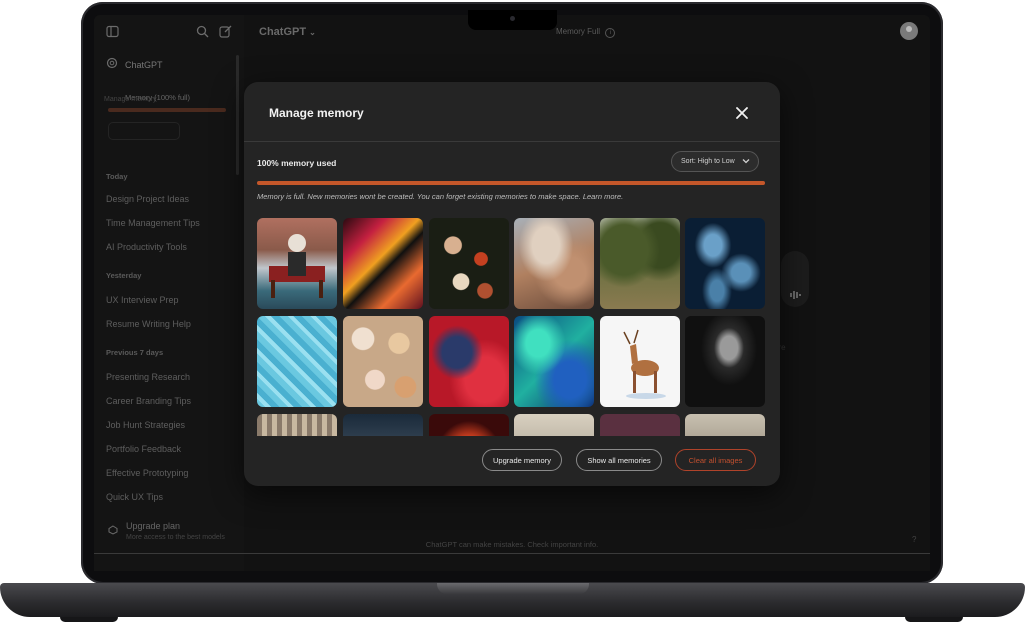 Image resolution: width=1025 pixels, height=625 pixels. I want to click on clear-all-images-button: Clear all images, so click(715, 460).